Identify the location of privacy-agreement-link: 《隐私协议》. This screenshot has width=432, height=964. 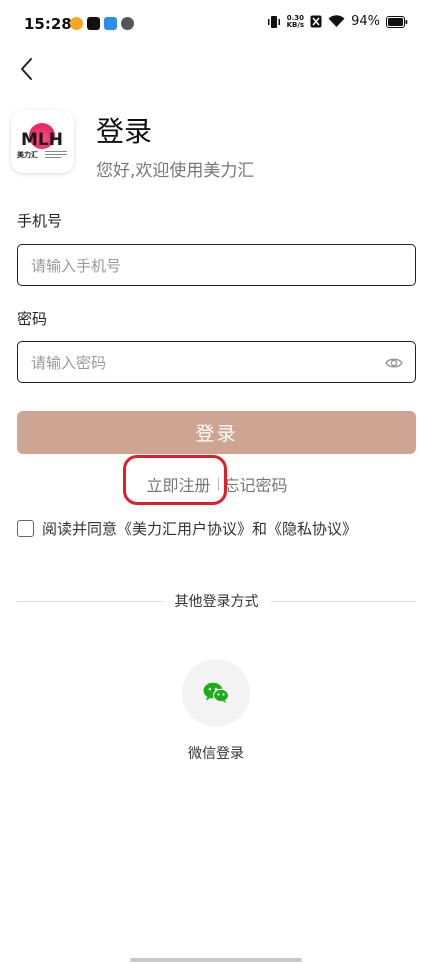
(312, 528).